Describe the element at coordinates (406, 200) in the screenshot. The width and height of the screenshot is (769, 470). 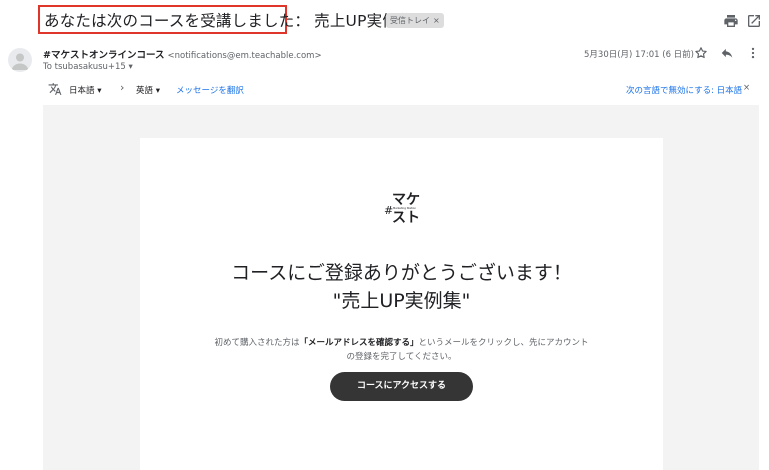
I see `logo-line1: マケ` at that location.